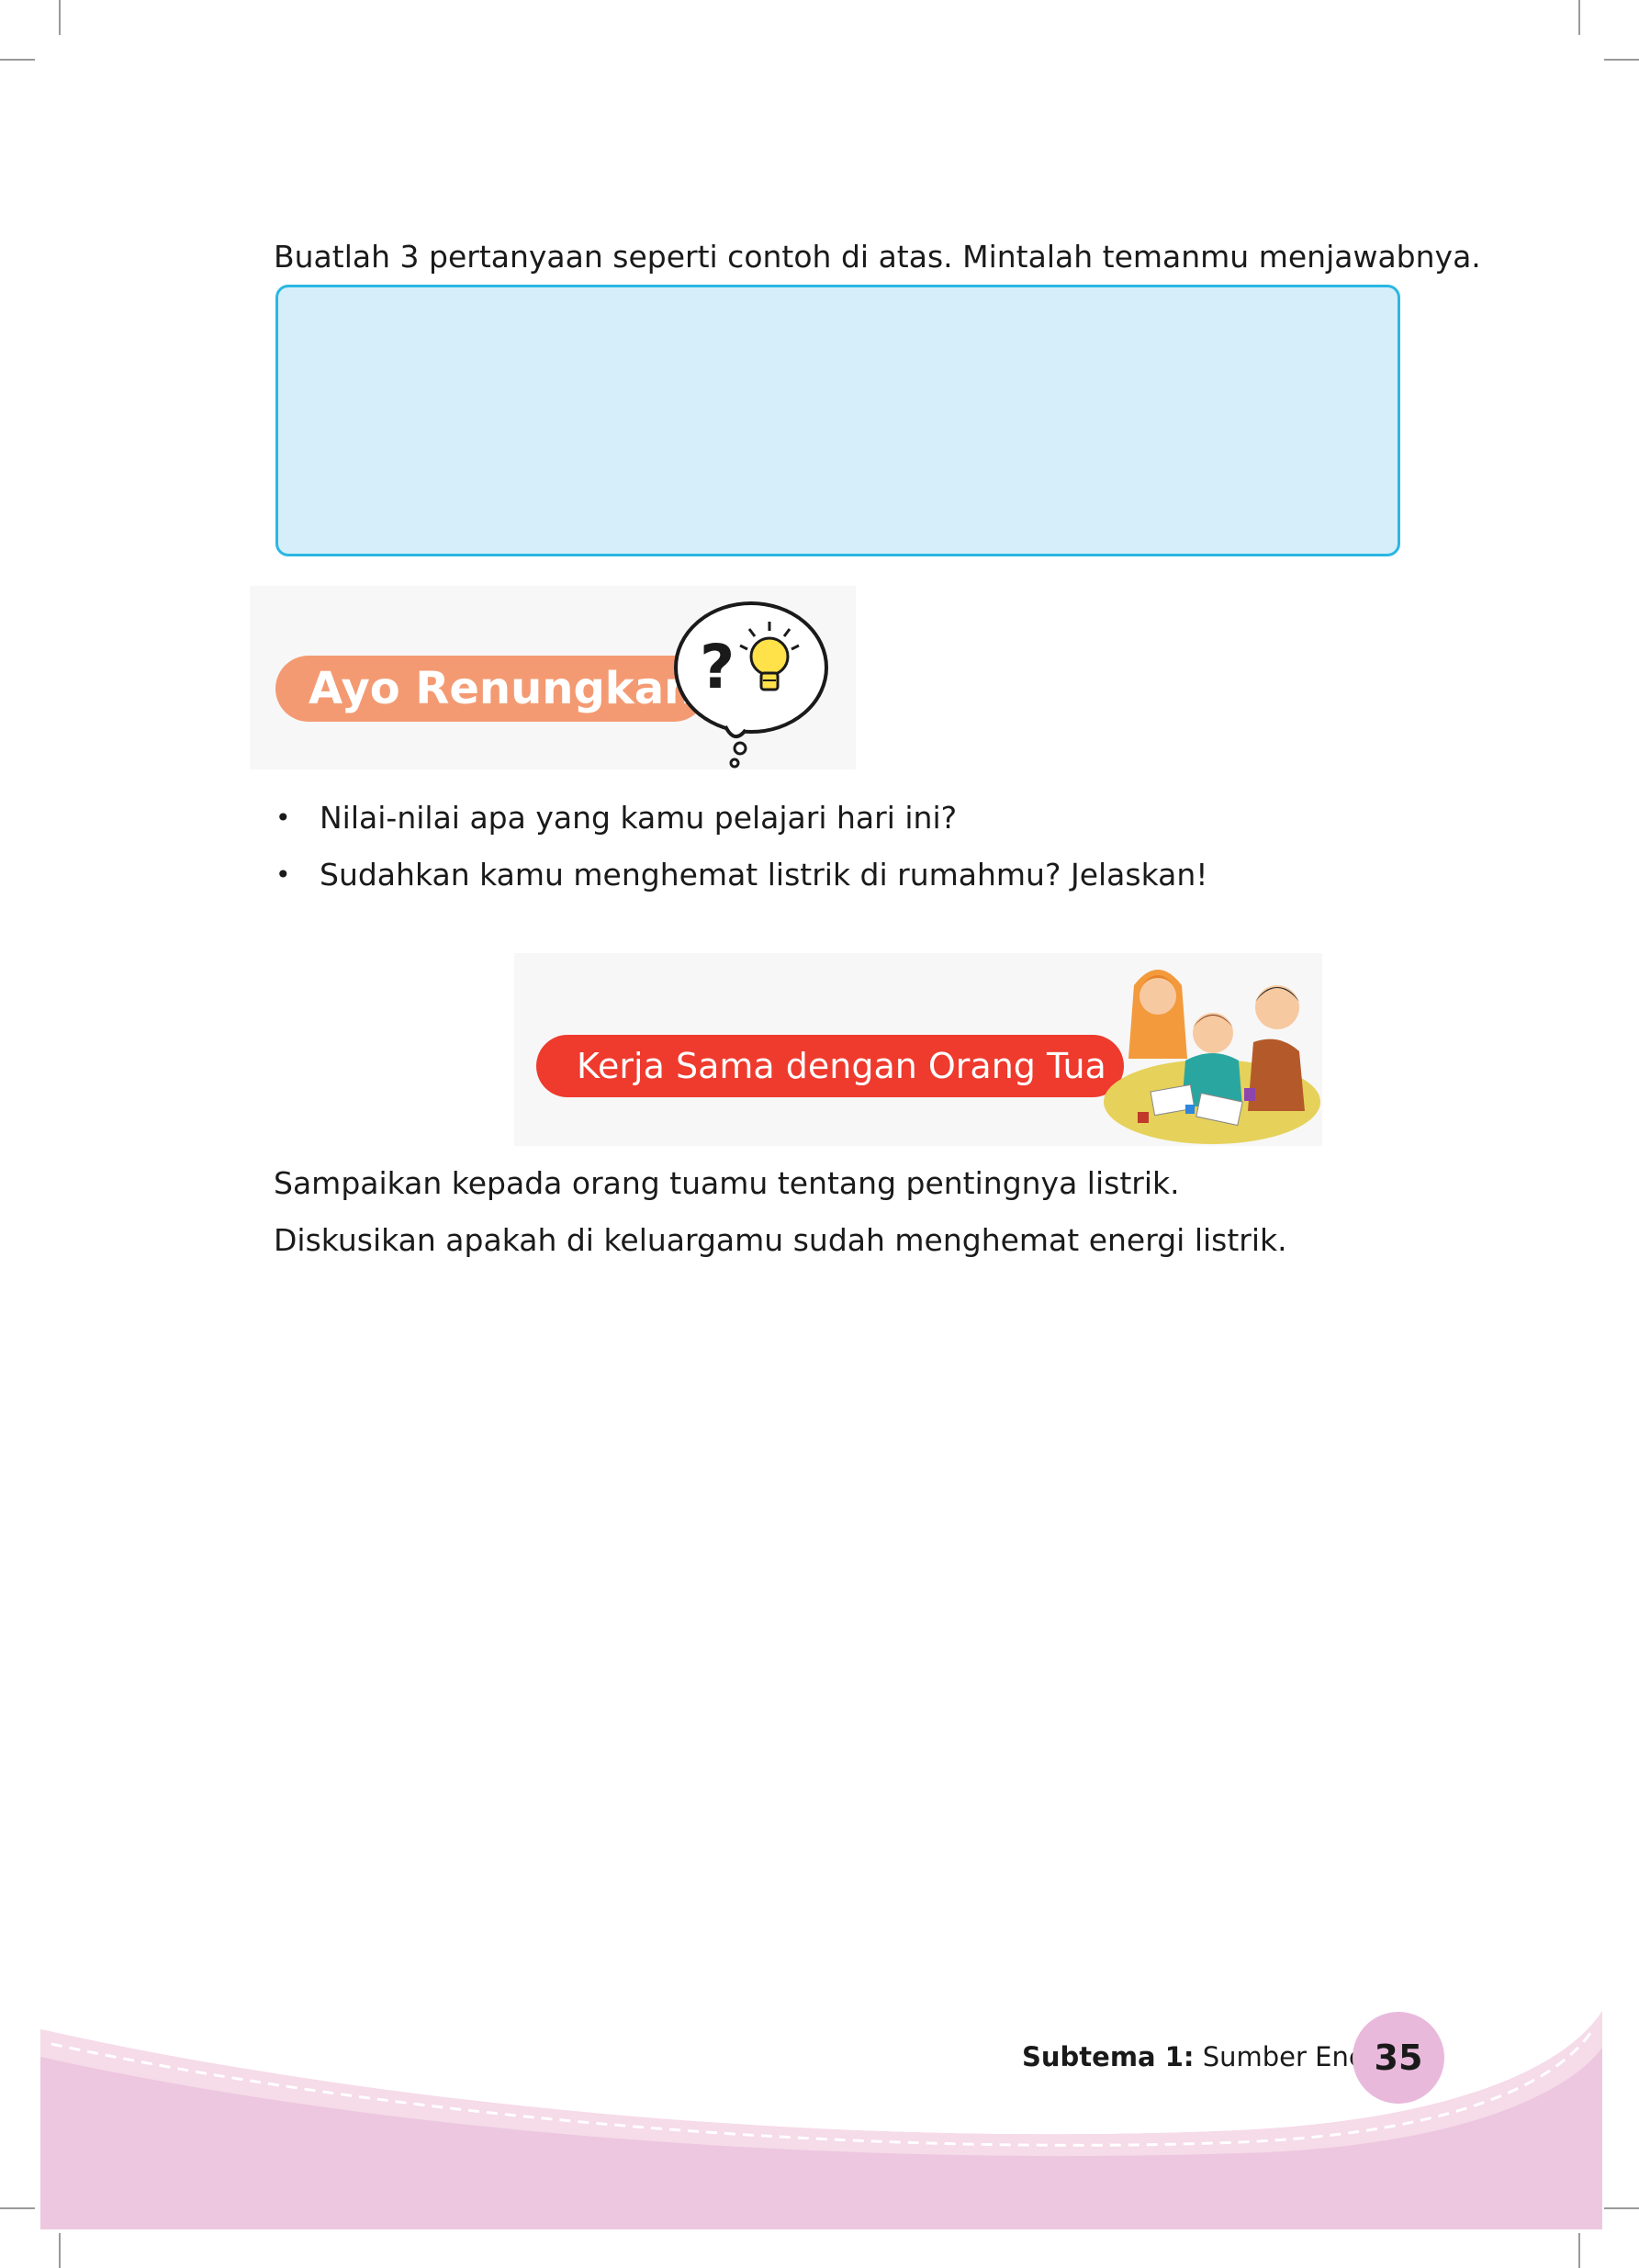 Image resolution: width=1639 pixels, height=2268 pixels. Describe the element at coordinates (837, 421) in the screenshot. I see `answer-box` at that location.